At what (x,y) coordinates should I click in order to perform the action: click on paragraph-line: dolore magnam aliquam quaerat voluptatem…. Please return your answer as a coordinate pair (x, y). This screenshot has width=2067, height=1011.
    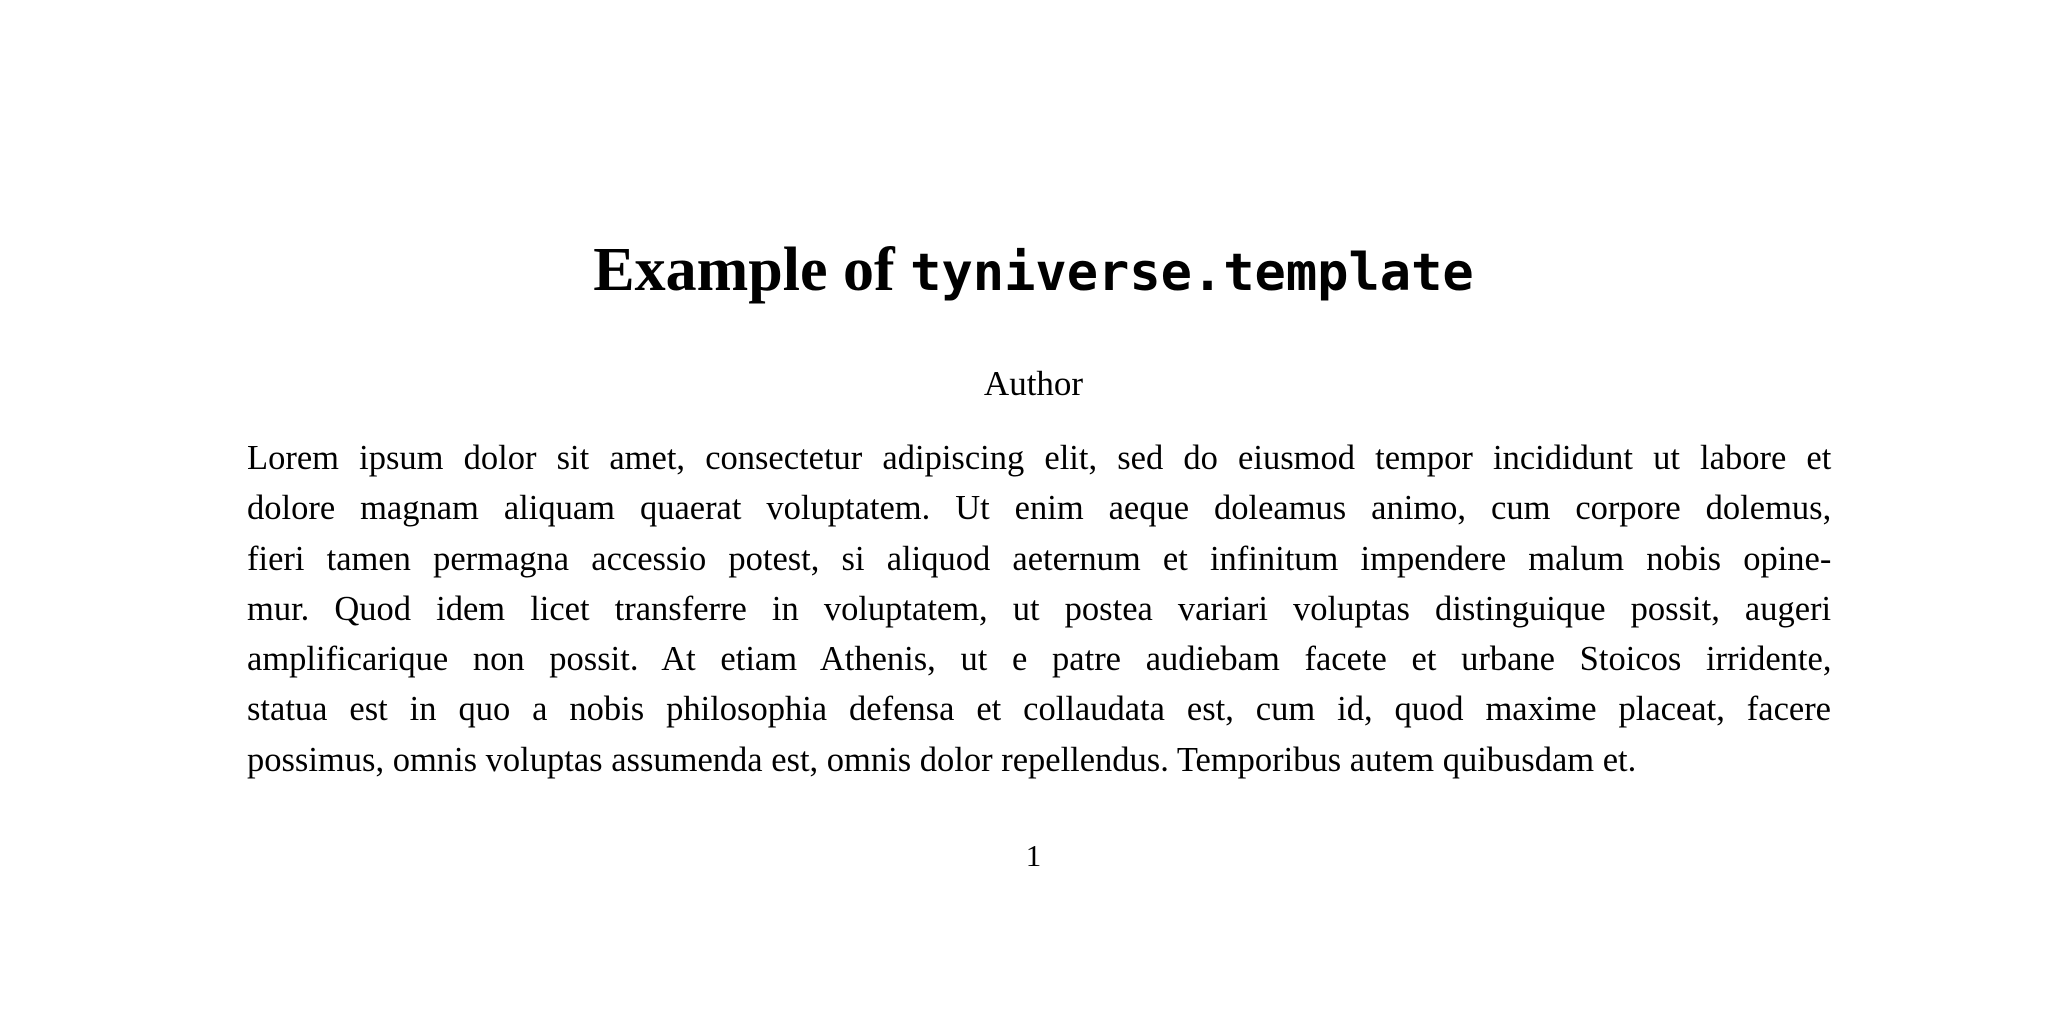
    Looking at the image, I should click on (1039, 508).